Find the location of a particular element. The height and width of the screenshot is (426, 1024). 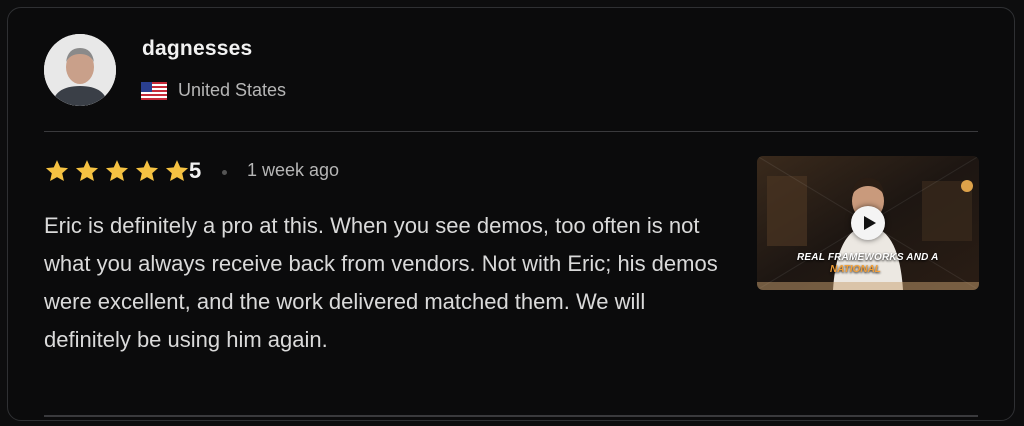

reviewer-avatar is located at coordinates (80, 70).